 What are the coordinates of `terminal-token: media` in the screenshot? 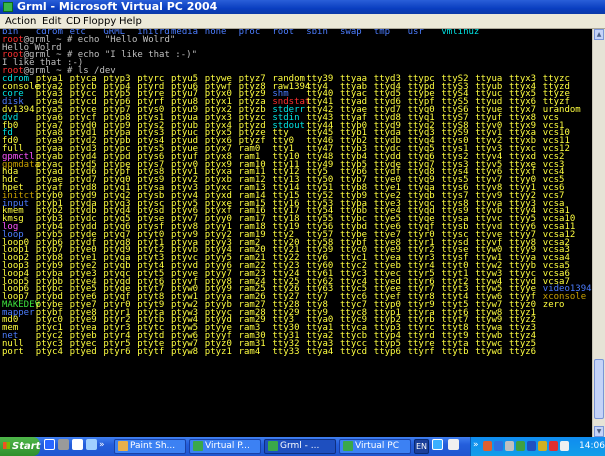 It's located at (185, 33).